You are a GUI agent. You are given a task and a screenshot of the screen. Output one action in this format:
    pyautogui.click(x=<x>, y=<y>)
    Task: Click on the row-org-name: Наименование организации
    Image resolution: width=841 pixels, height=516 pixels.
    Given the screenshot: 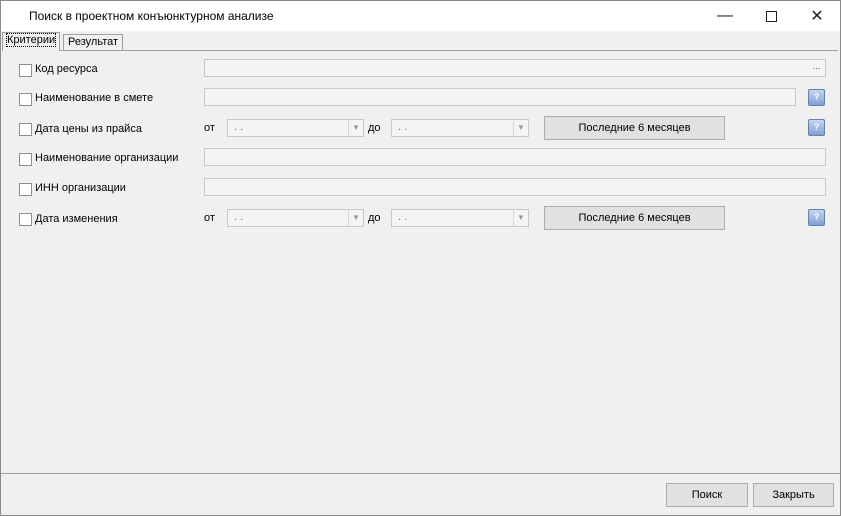 What is the action you would take?
    pyautogui.click(x=420, y=159)
    